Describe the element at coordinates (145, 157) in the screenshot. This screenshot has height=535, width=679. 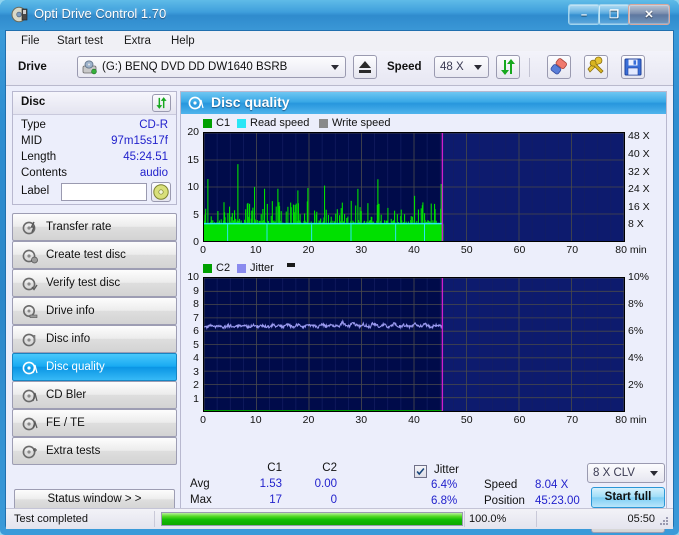
I see `disc-row-value: 45:24.51` at that location.